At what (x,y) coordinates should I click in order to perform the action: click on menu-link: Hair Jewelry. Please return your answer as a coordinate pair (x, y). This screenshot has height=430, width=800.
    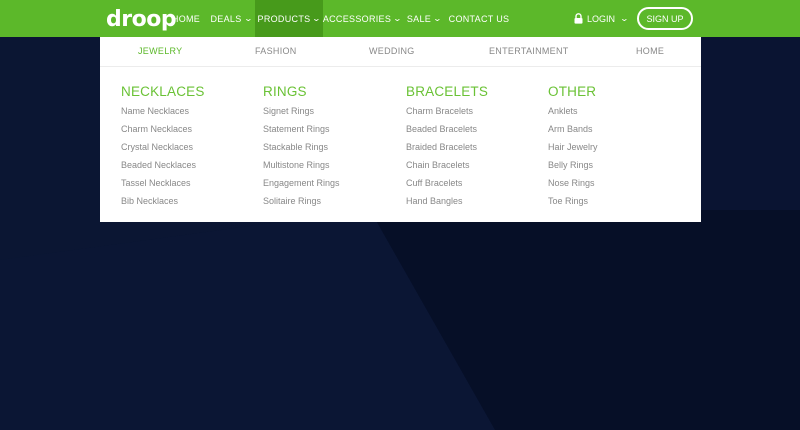
    Looking at the image, I should click on (573, 150).